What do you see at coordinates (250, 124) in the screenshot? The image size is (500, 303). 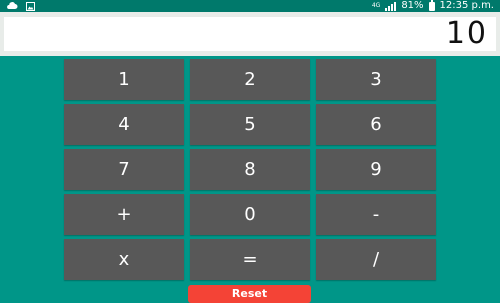 I see `key-5: 5` at bounding box center [250, 124].